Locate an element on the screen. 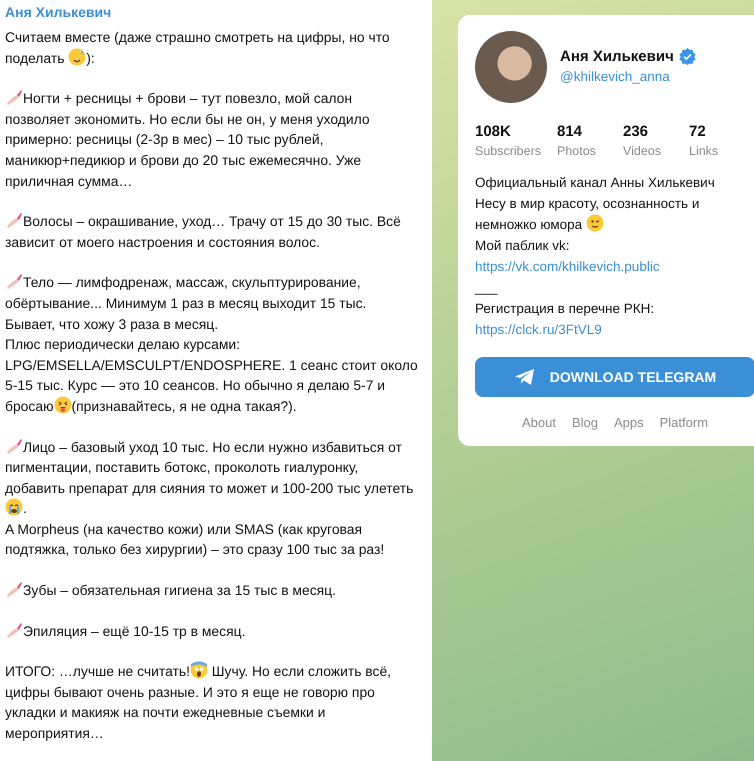 The width and height of the screenshot is (754, 761). stat-value: 236 is located at coordinates (636, 131).